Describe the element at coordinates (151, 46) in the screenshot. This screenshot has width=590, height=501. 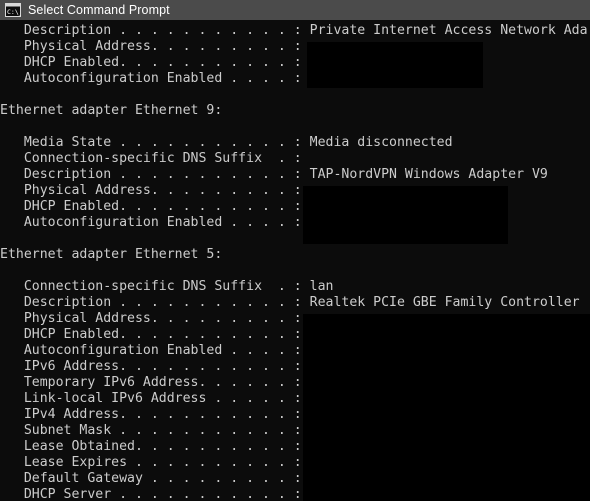
I see `console-line: Physical Address. . . . . . . . . :` at that location.